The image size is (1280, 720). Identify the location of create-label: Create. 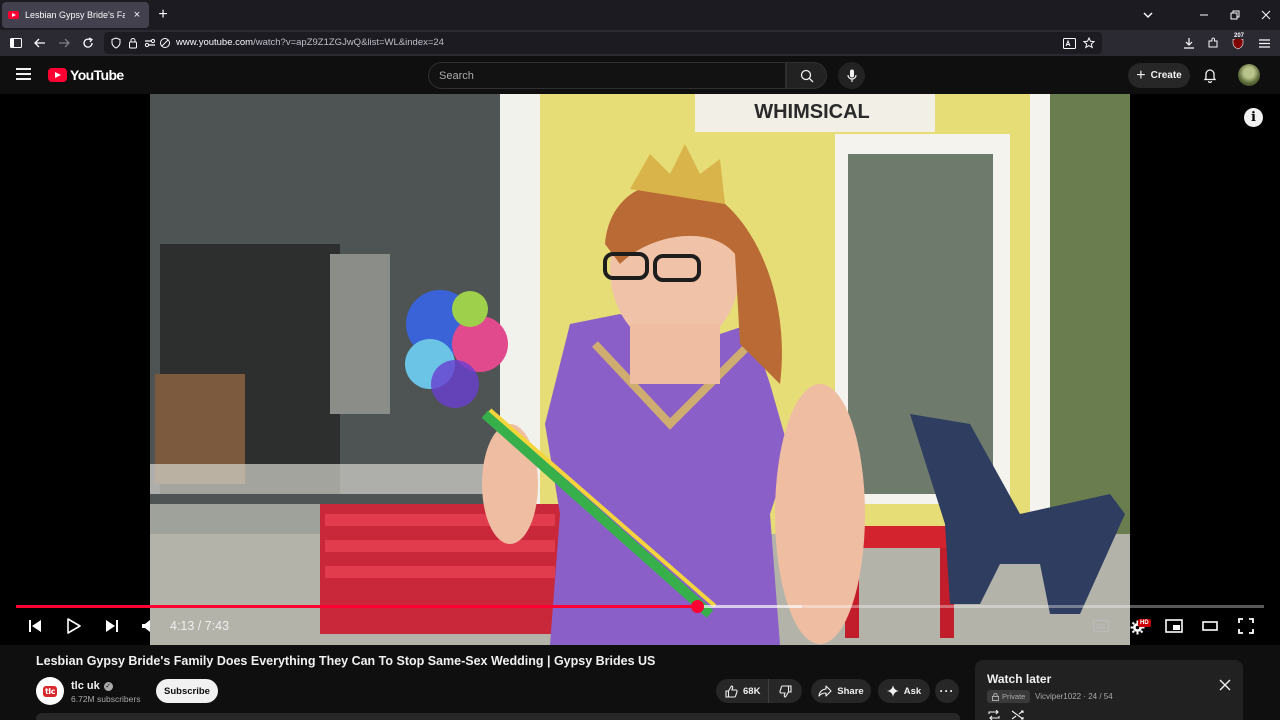
(1166, 75).